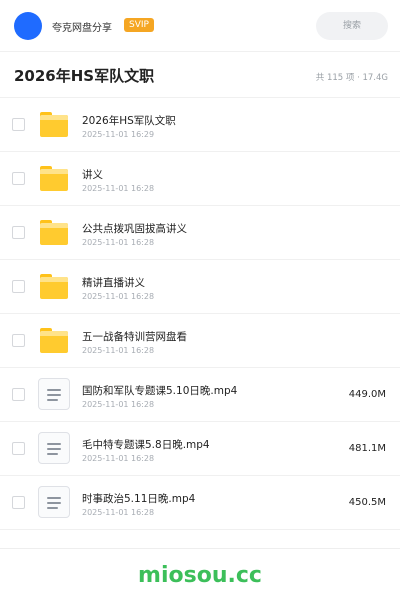 The height and width of the screenshot is (600, 400). What do you see at coordinates (160, 391) in the screenshot?
I see `file-name: 国防和军队专题课5.10日晚.mp4` at bounding box center [160, 391].